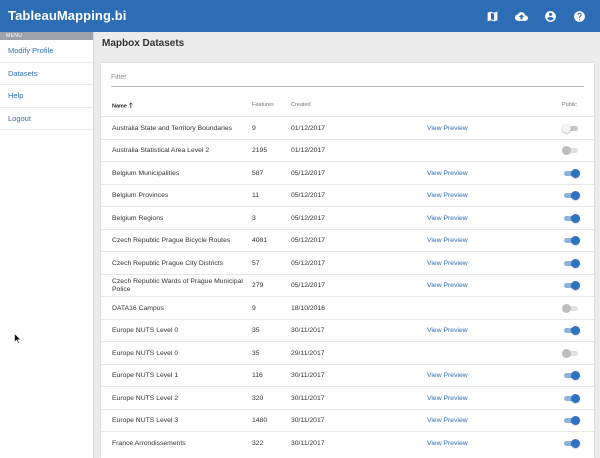 This screenshot has width=600, height=458. What do you see at coordinates (258, 443) in the screenshot?
I see `feature-count: 322` at bounding box center [258, 443].